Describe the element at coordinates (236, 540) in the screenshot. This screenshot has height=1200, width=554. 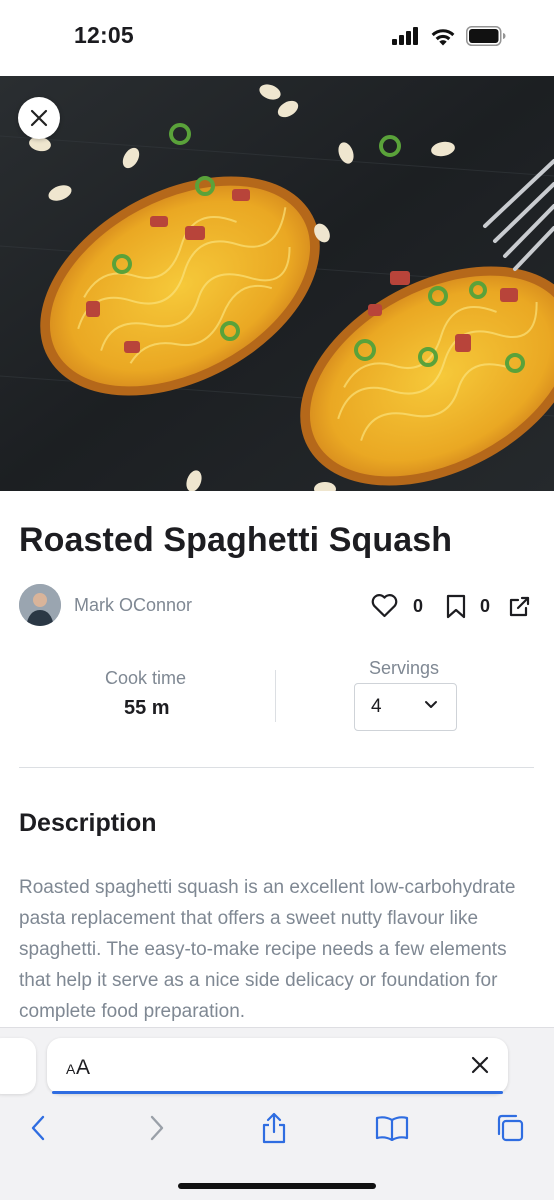
I see `recipe-title: Roasted Spaghetti Squash` at that location.